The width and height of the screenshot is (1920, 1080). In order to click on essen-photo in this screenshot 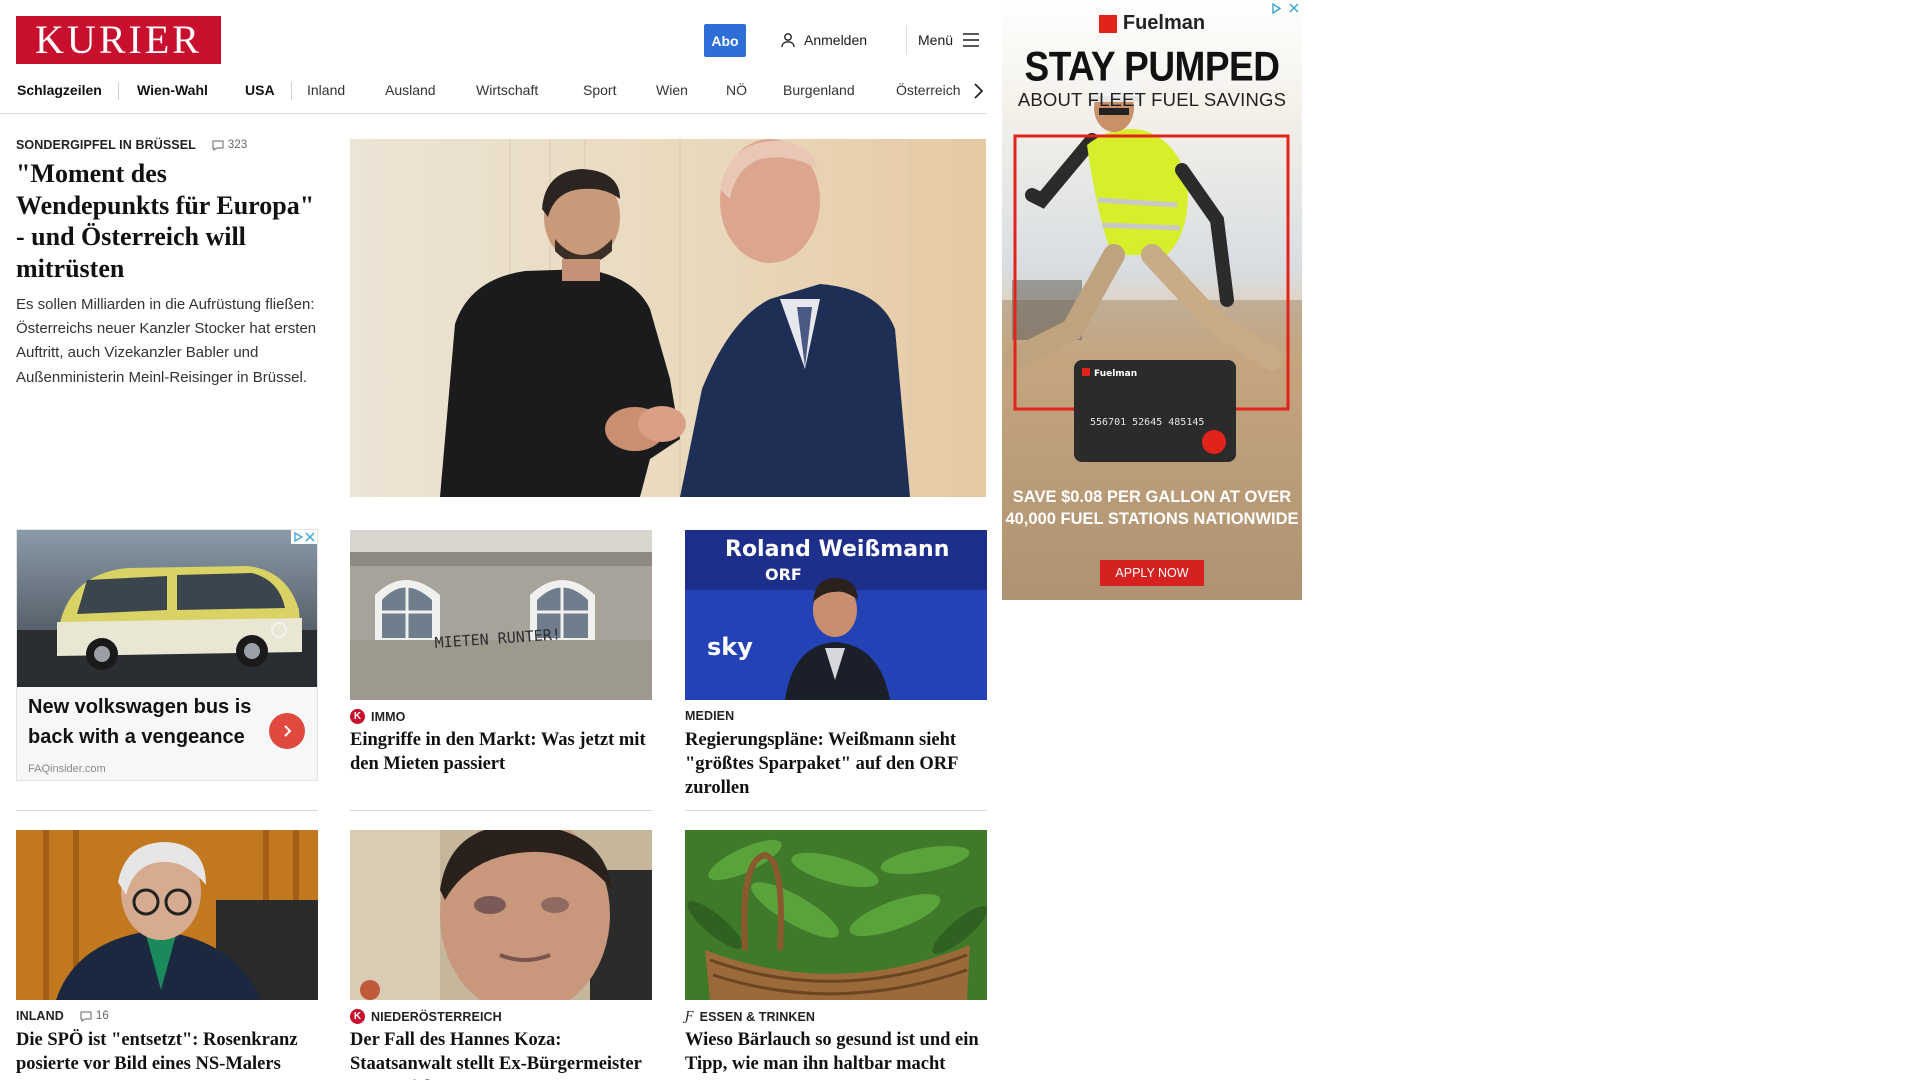, I will do `click(836, 915)`.